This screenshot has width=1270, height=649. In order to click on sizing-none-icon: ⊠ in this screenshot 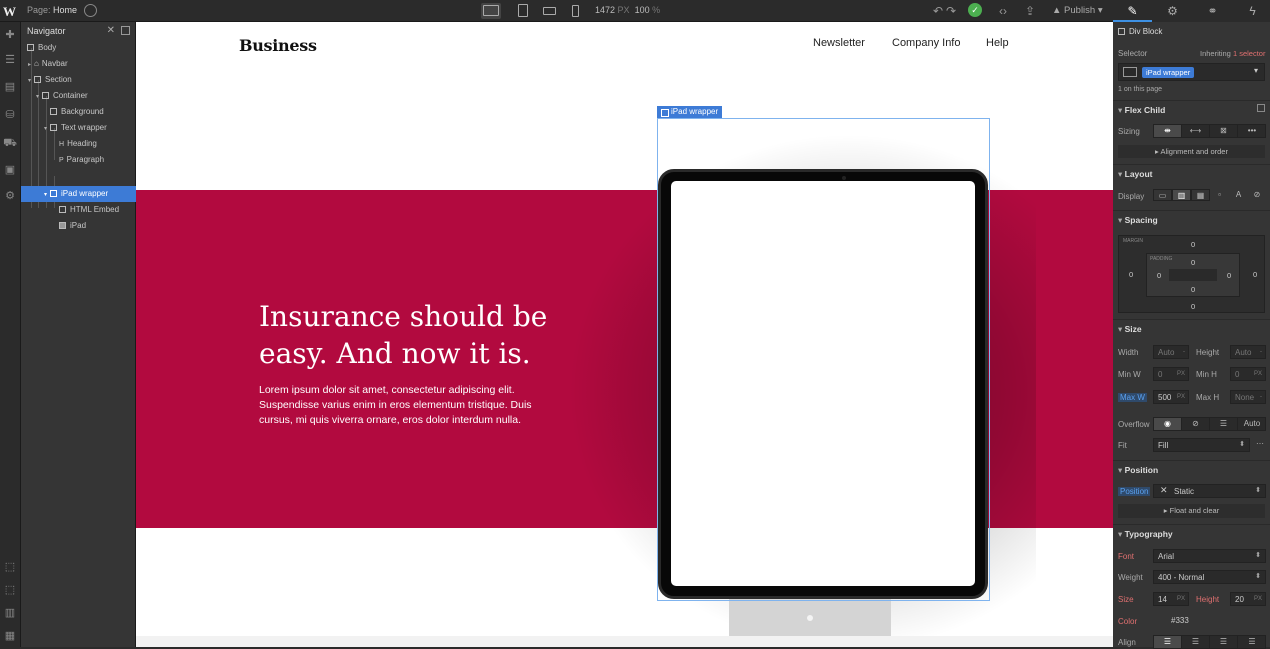, I will do `click(1224, 131)`.